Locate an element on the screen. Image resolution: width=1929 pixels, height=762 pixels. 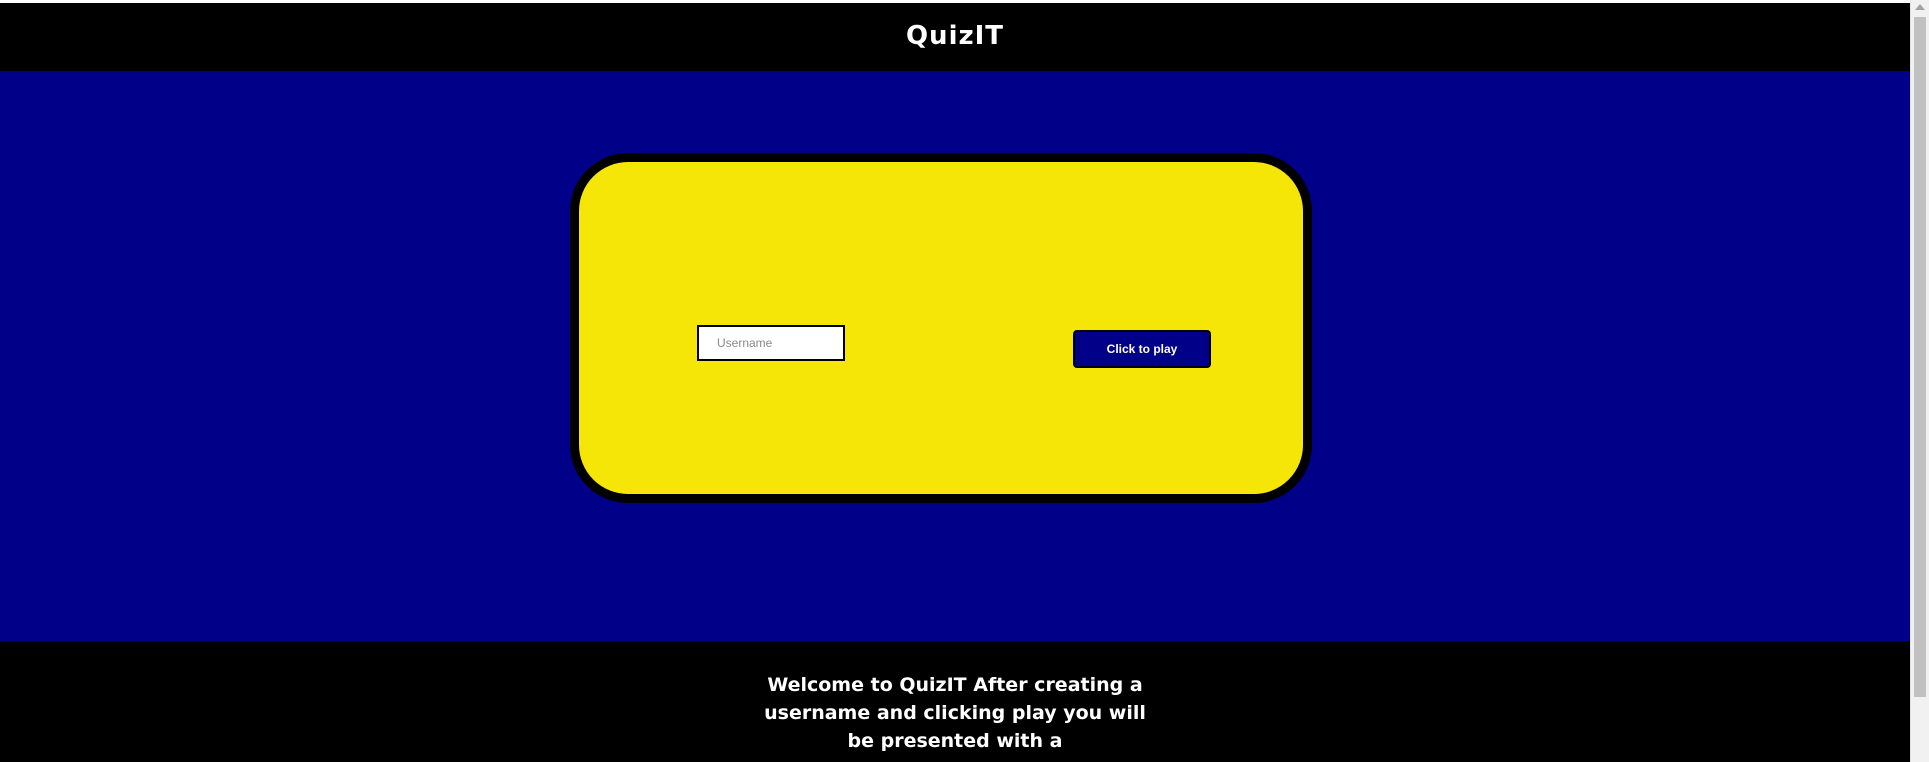
header: QuizIT is located at coordinates (955, 37).